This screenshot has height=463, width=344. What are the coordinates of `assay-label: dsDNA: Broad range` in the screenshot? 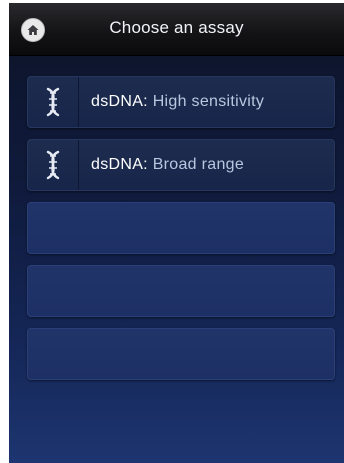 It's located at (161, 165).